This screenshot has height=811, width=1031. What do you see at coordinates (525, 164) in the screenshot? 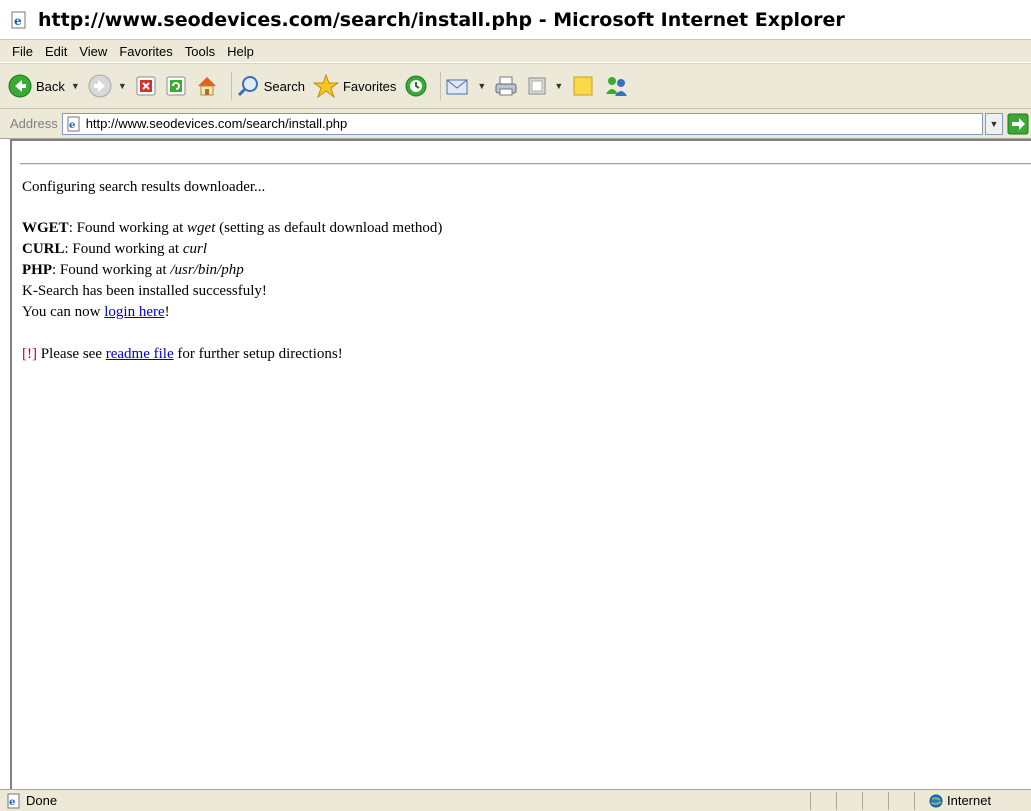
I see `horizontal-rule` at bounding box center [525, 164].